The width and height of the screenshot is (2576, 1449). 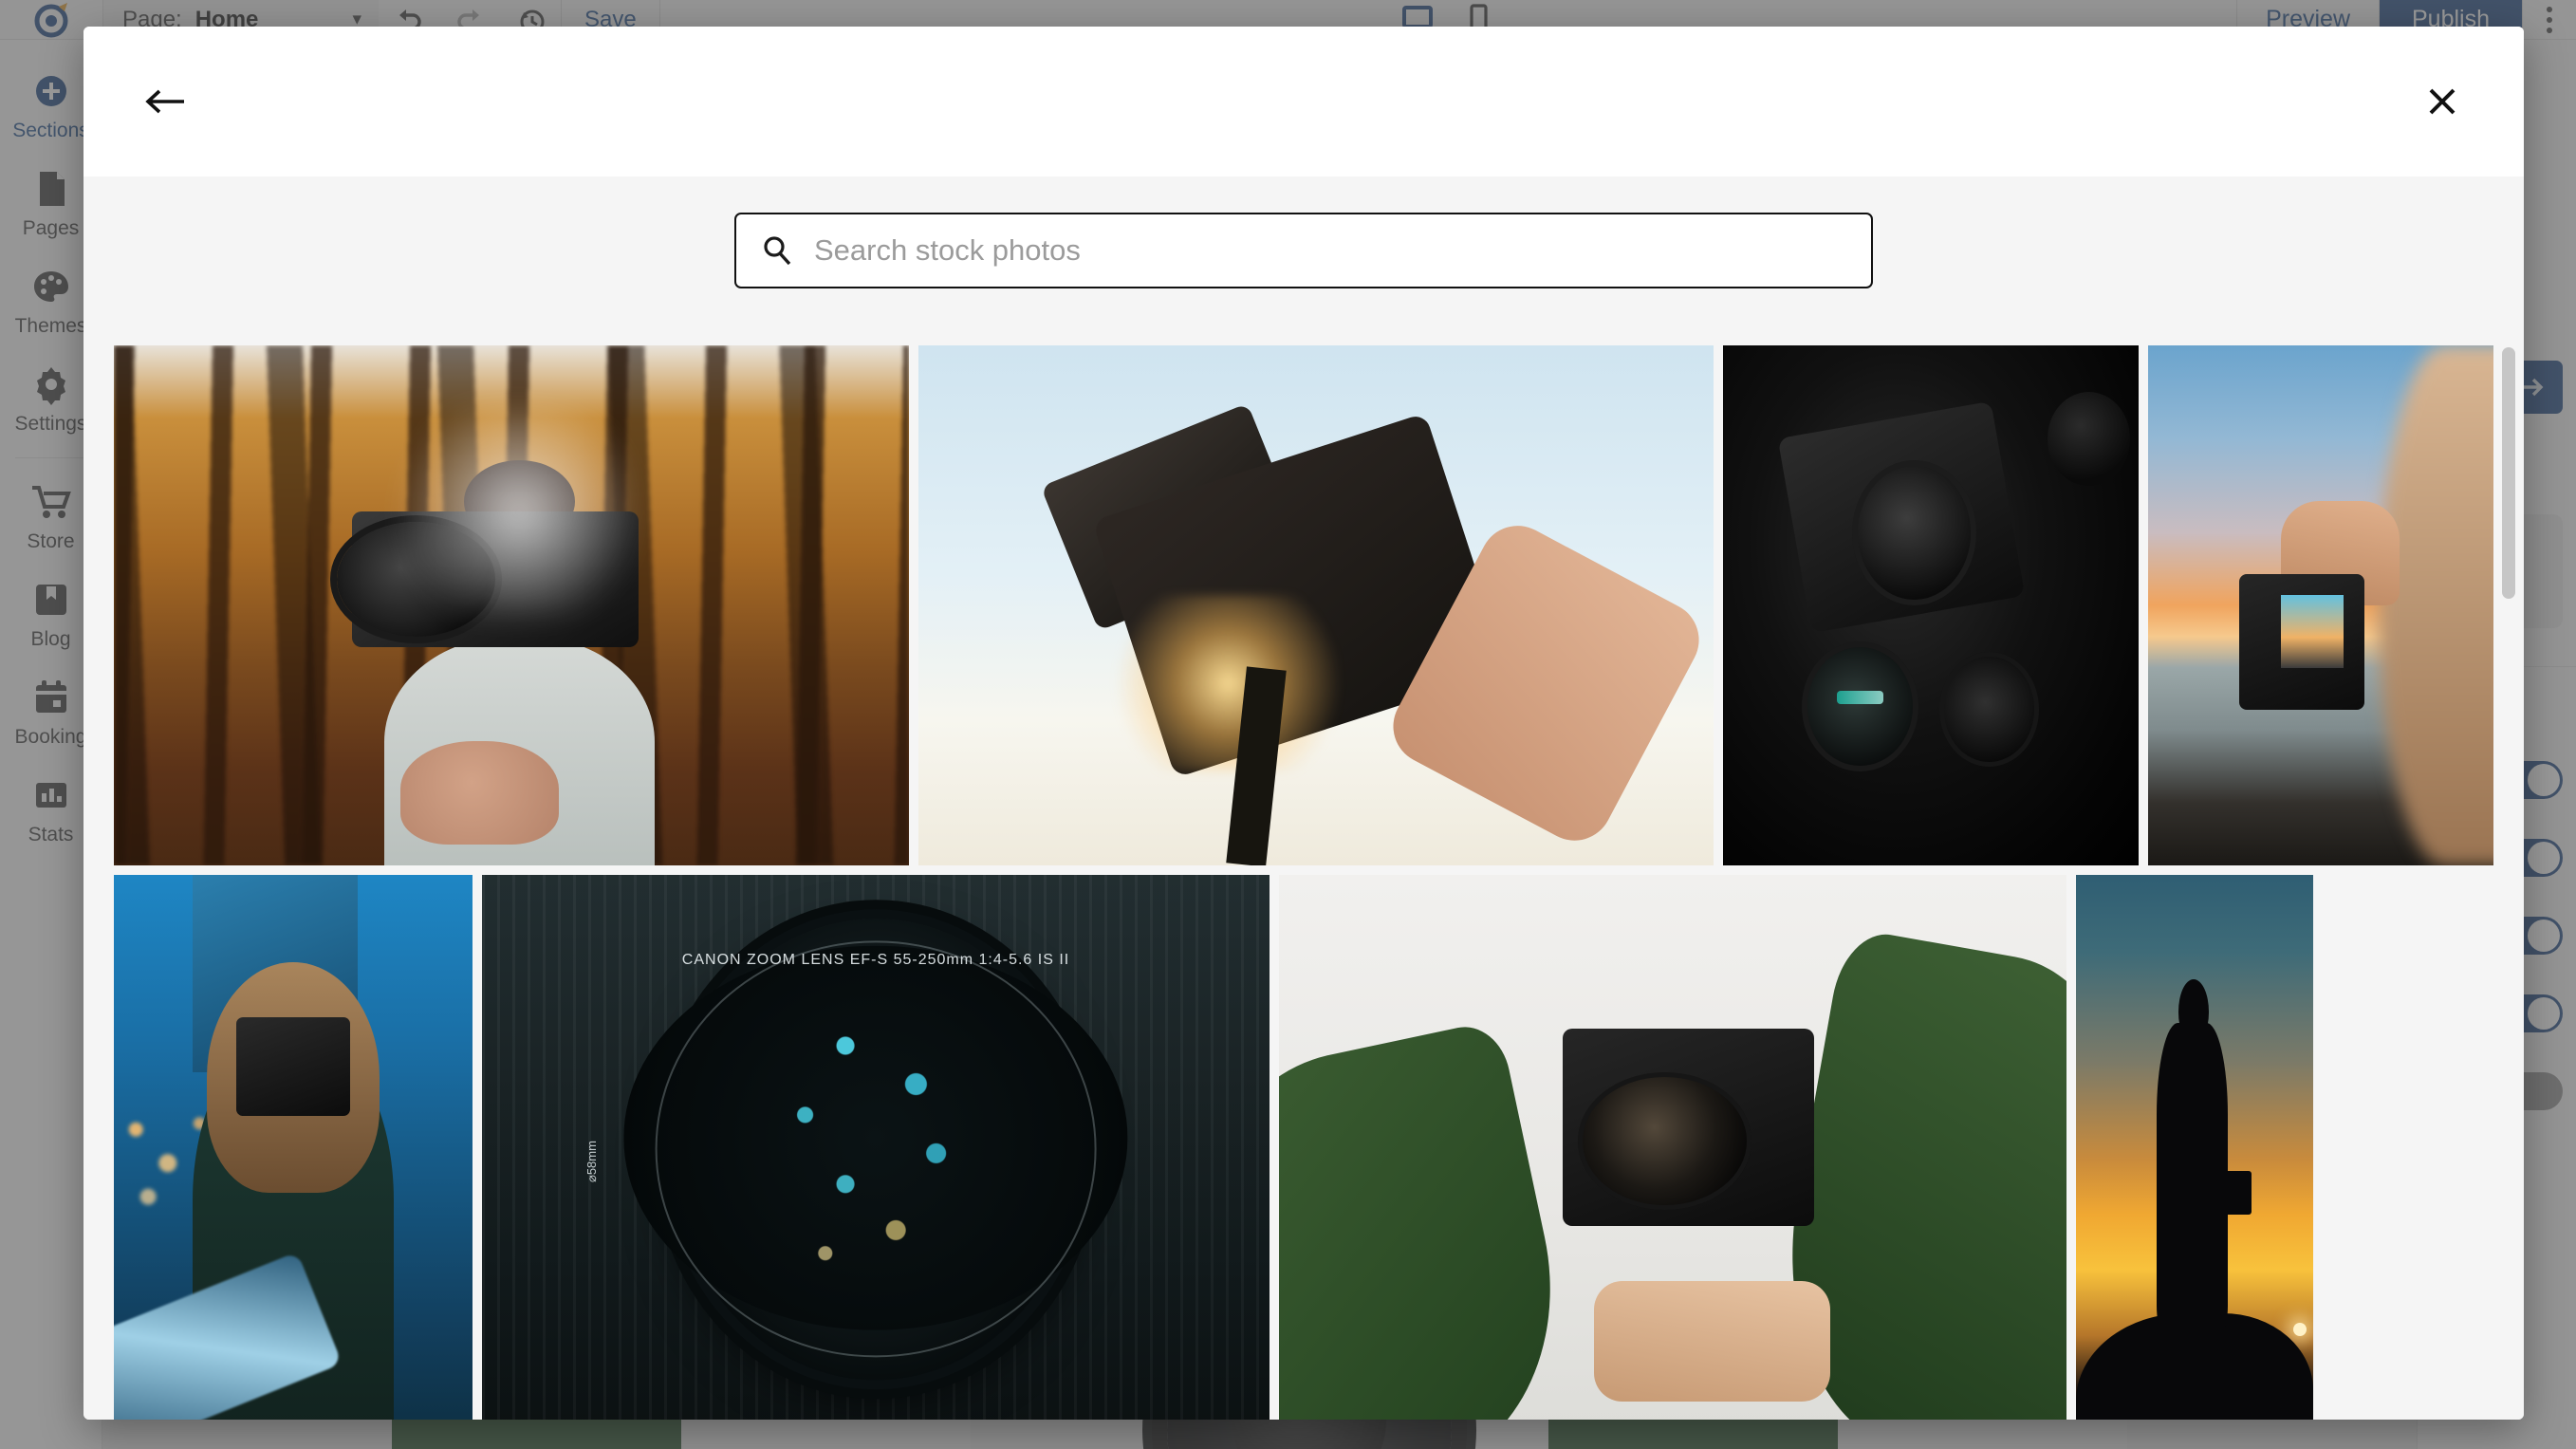 I want to click on search-input: Search stock photos, so click(x=1303, y=250).